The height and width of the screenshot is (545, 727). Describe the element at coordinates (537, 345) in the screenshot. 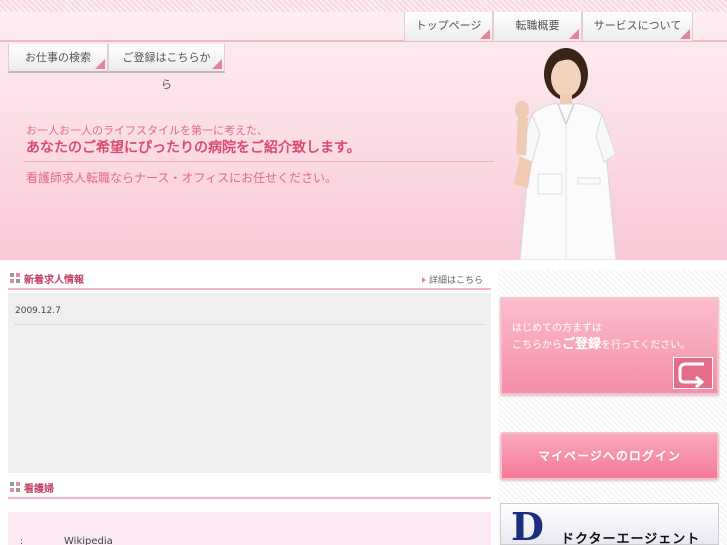

I see `first-time-line2-pre: こちらから` at that location.